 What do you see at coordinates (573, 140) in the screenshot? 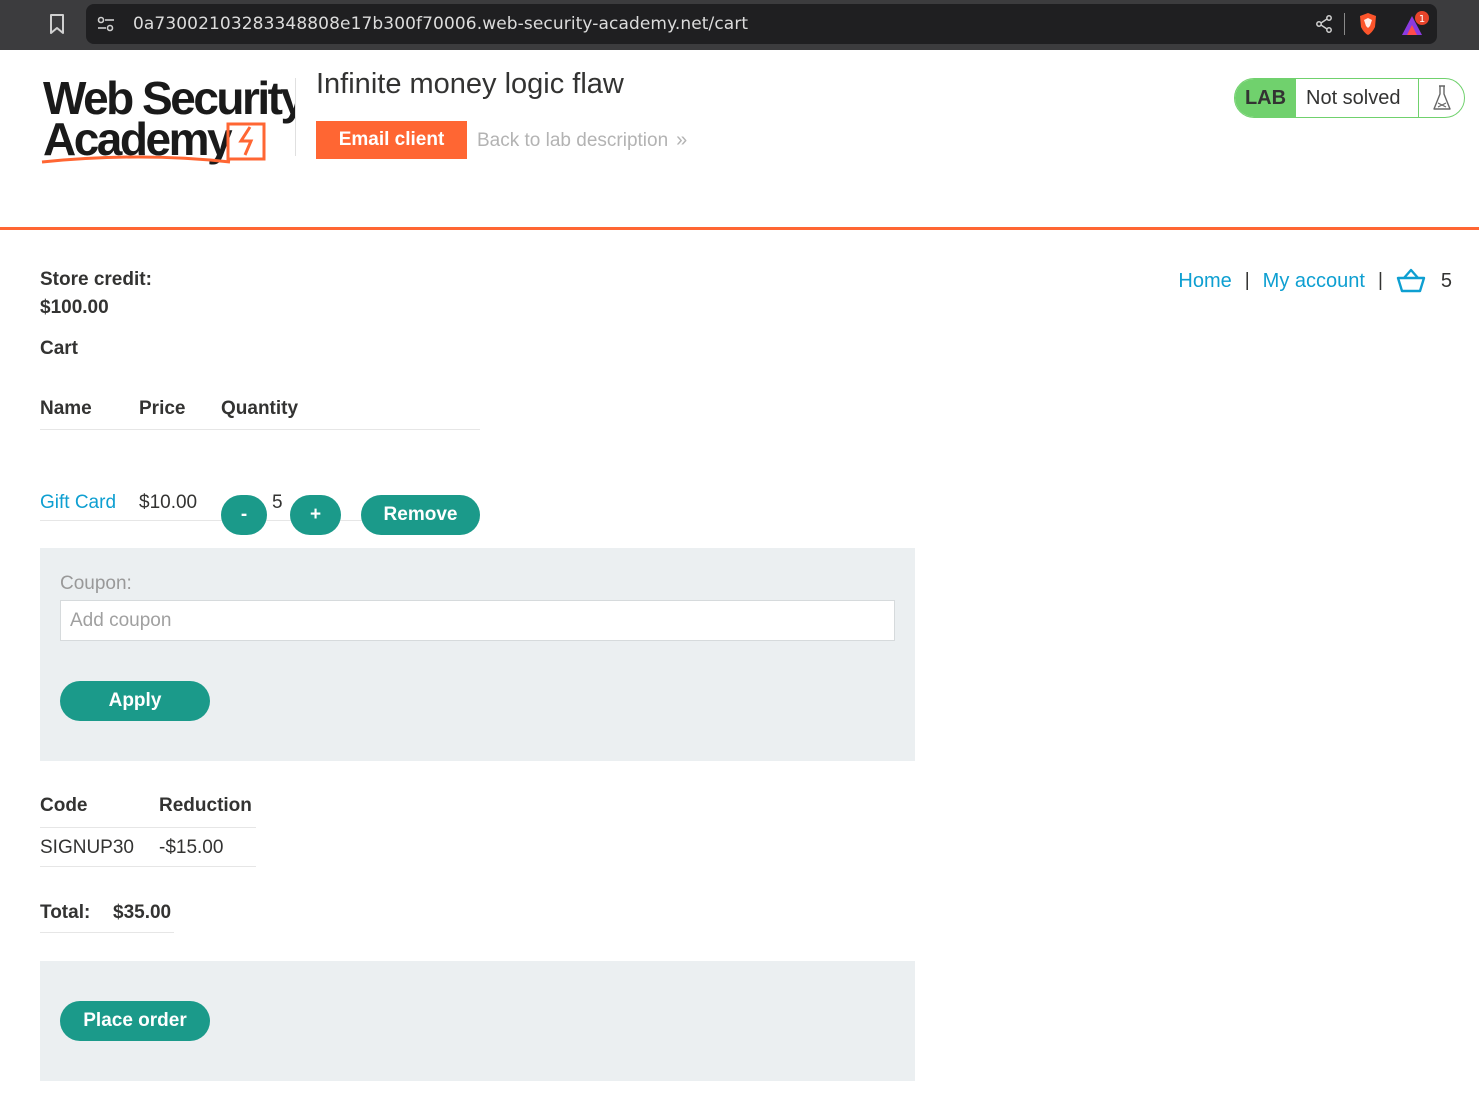
I see `back-link-label: Back to lab description` at bounding box center [573, 140].